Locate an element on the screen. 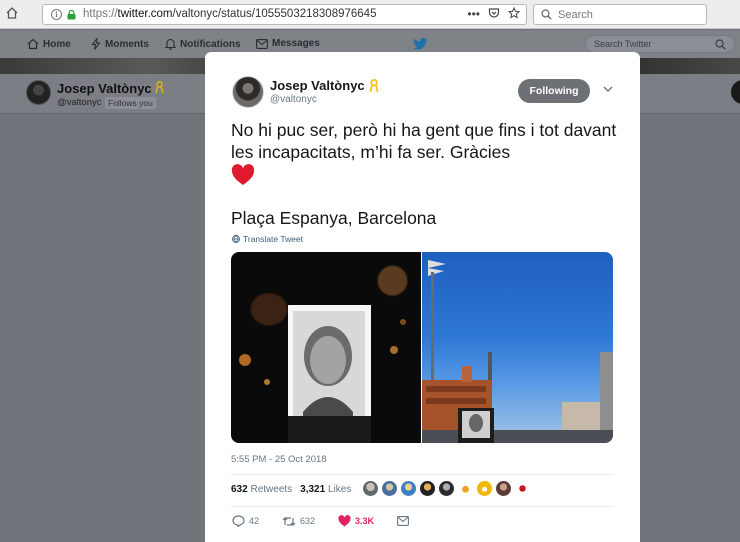 The image size is (740, 542). lightning-icon is located at coordinates (96, 44).